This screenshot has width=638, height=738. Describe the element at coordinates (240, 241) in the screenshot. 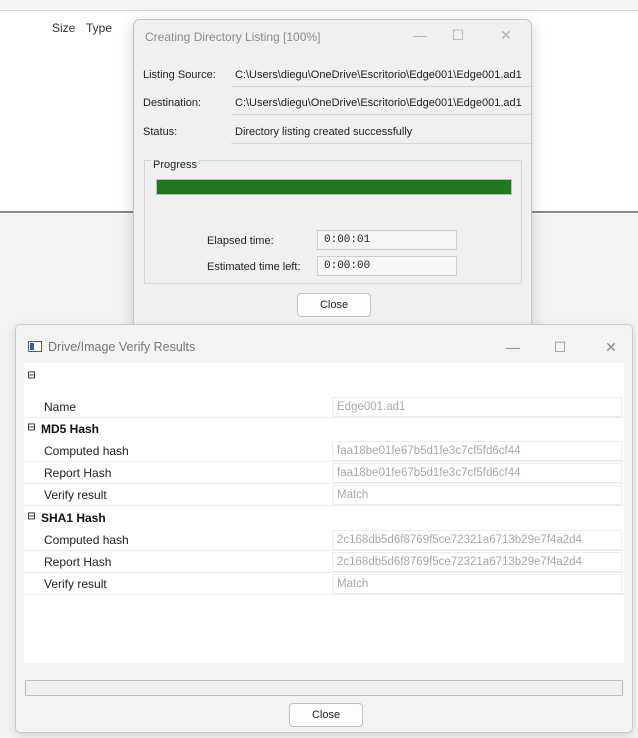

I see `elapsed-time-label: Elapsed time:` at that location.